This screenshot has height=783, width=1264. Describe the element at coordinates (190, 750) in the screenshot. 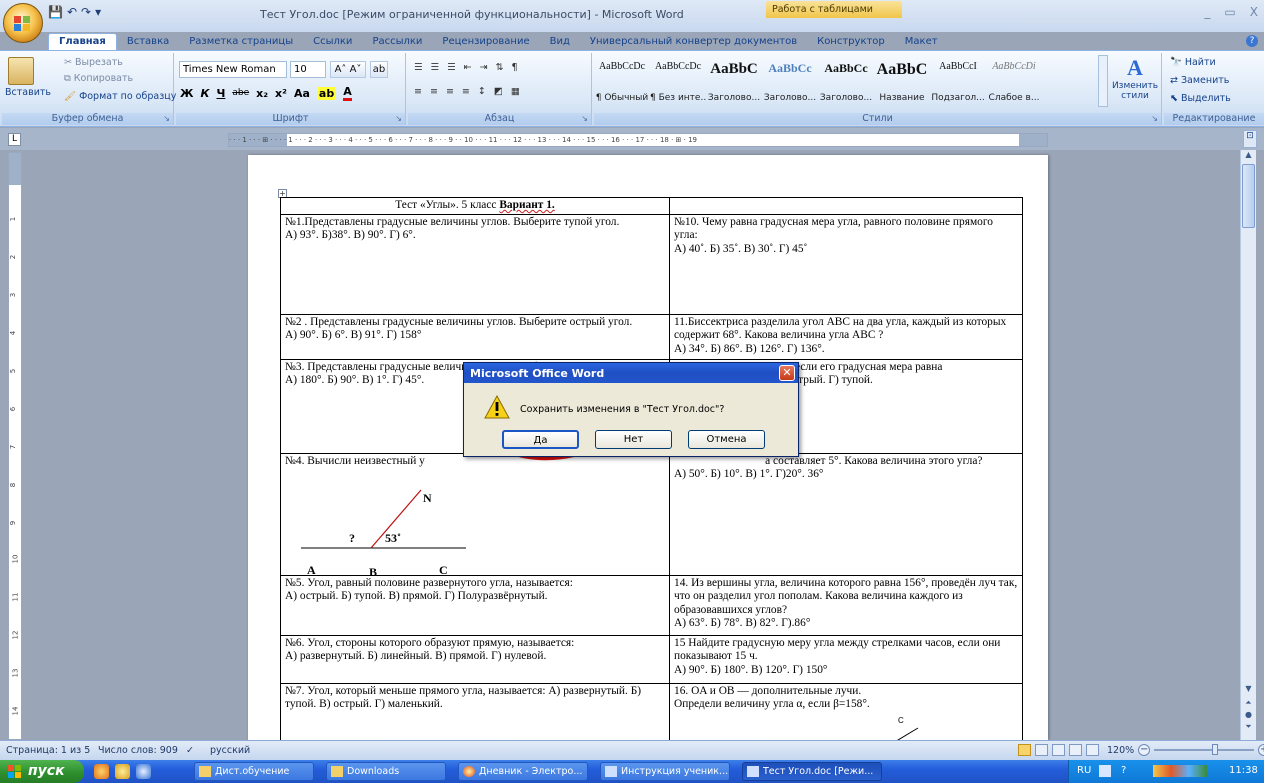

I see `proofing-icon: ✓` at that location.